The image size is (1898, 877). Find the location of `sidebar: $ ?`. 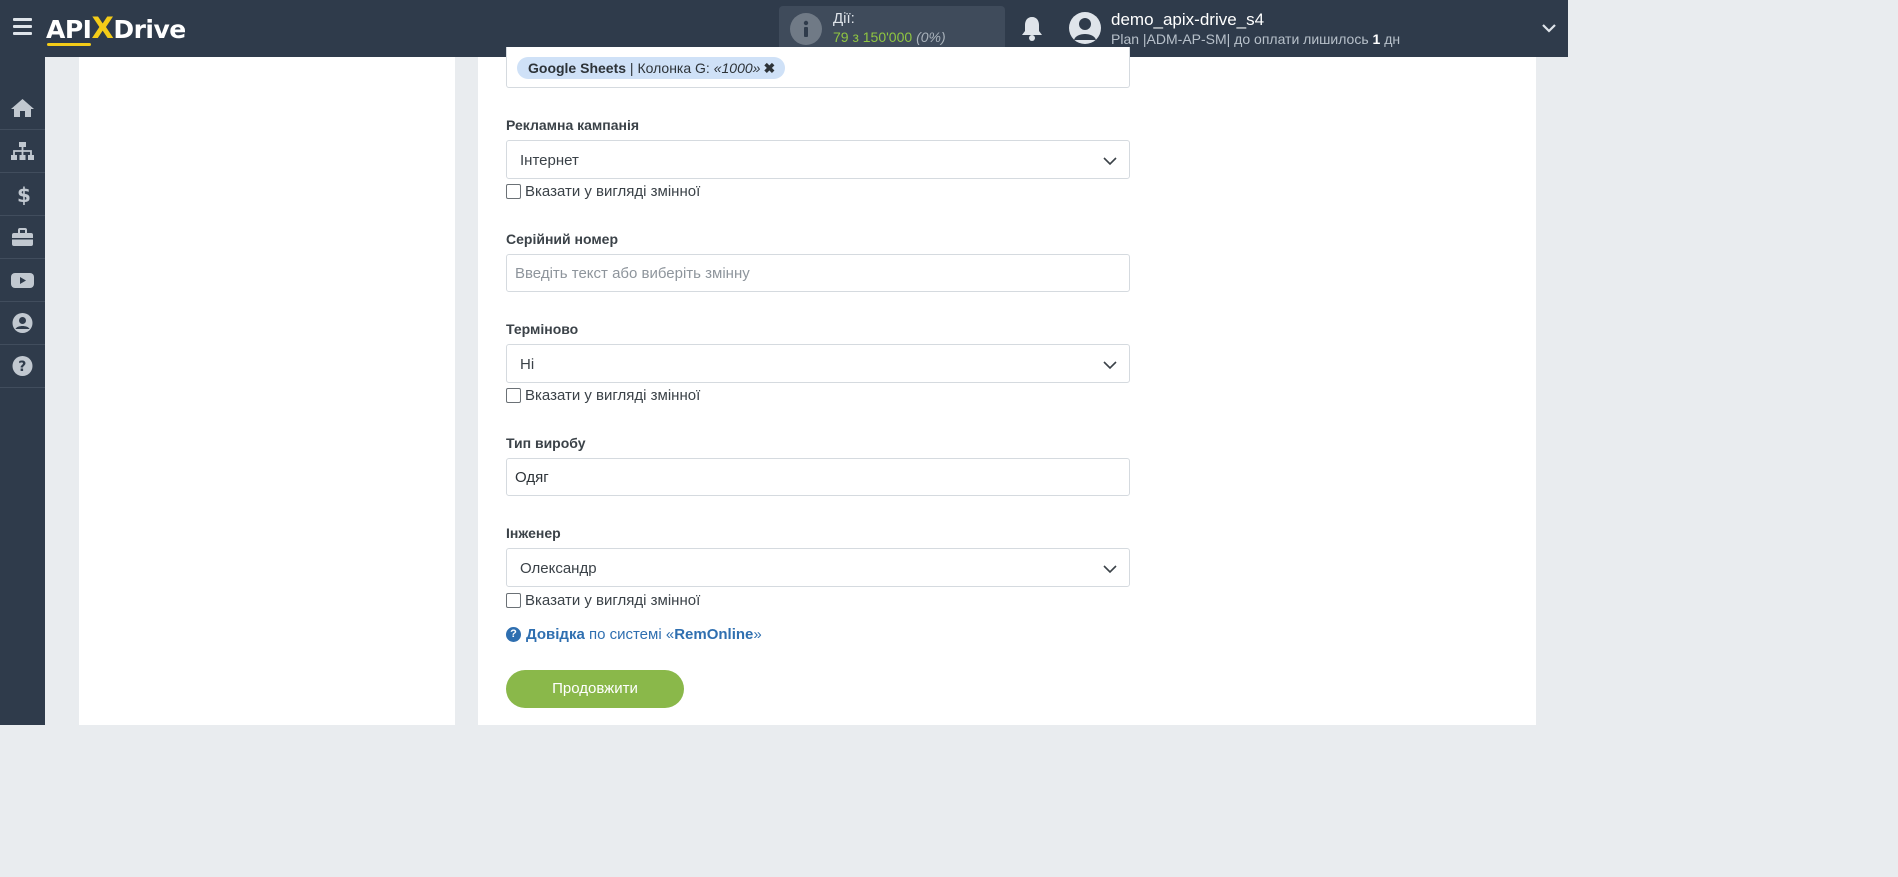

sidebar: $ ? is located at coordinates (22, 391).